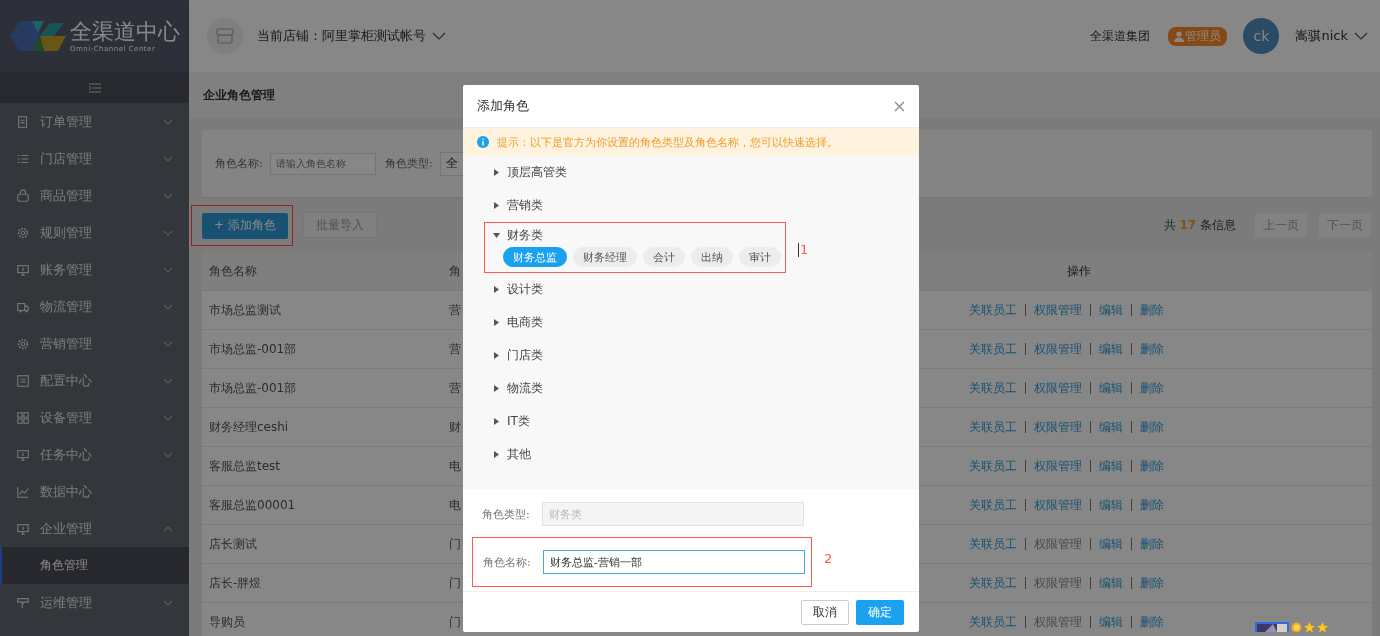 This screenshot has width=1380, height=636. What do you see at coordinates (94, 417) in the screenshot?
I see `sidebar-item: 设备管理` at bounding box center [94, 417].